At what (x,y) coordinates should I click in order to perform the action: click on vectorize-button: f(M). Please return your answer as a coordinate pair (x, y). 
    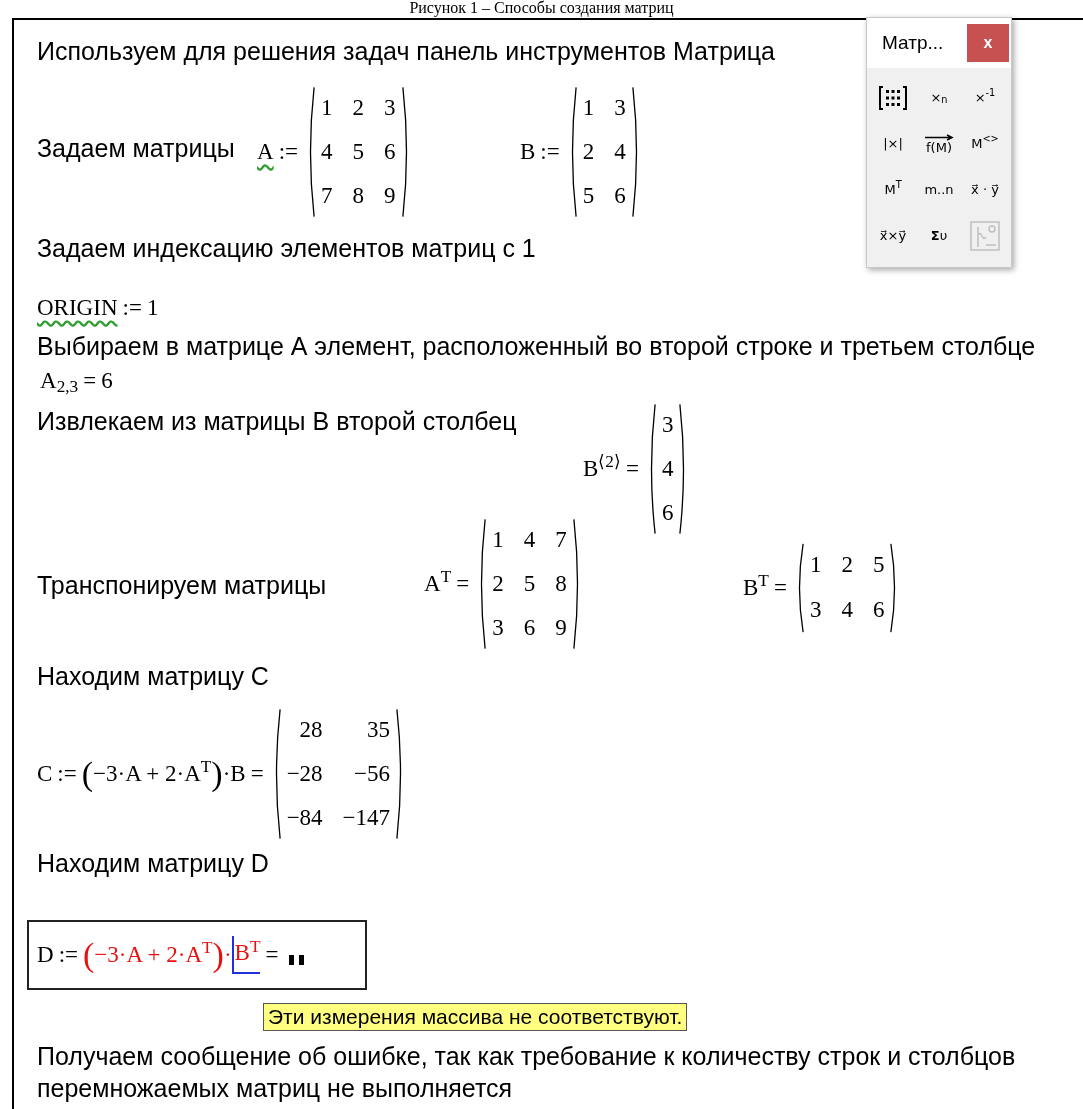
    Looking at the image, I should click on (939, 144).